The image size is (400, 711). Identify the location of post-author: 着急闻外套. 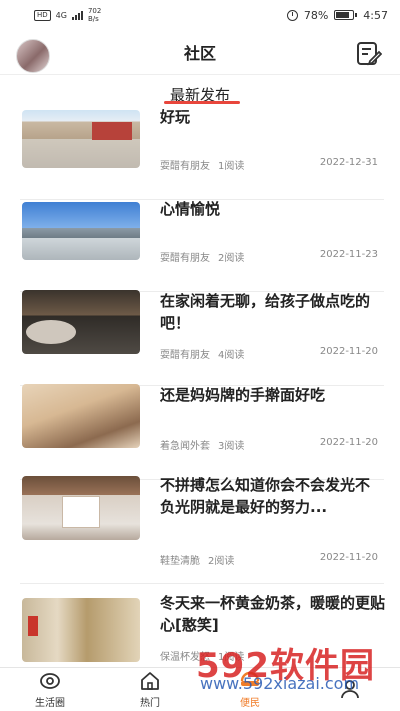
(185, 446).